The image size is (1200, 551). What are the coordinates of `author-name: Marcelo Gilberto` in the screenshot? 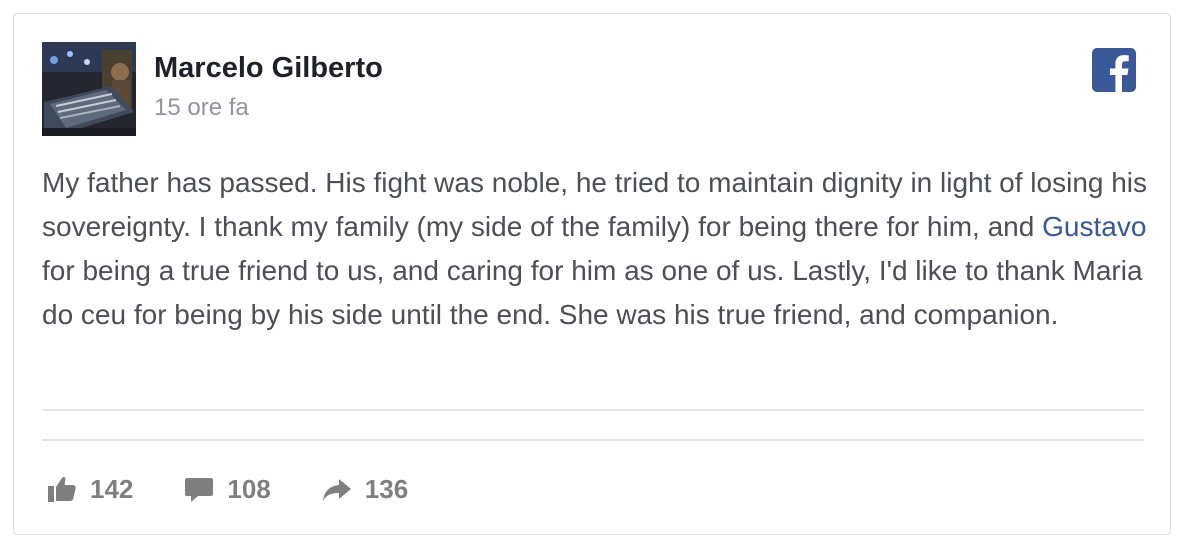 It's located at (268, 68).